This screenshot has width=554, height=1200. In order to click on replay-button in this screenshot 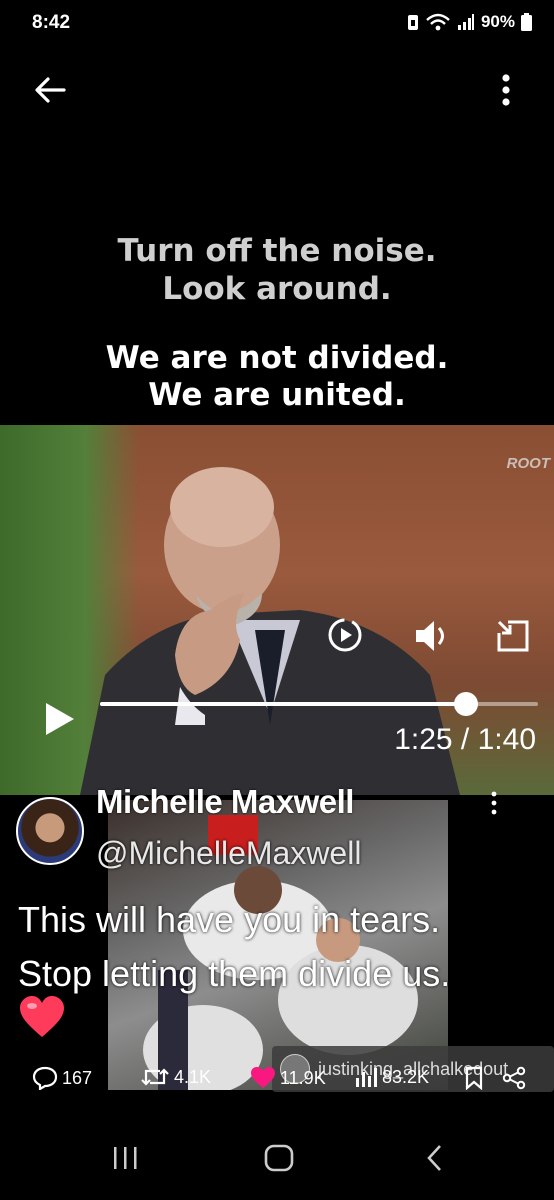, I will do `click(345, 635)`.